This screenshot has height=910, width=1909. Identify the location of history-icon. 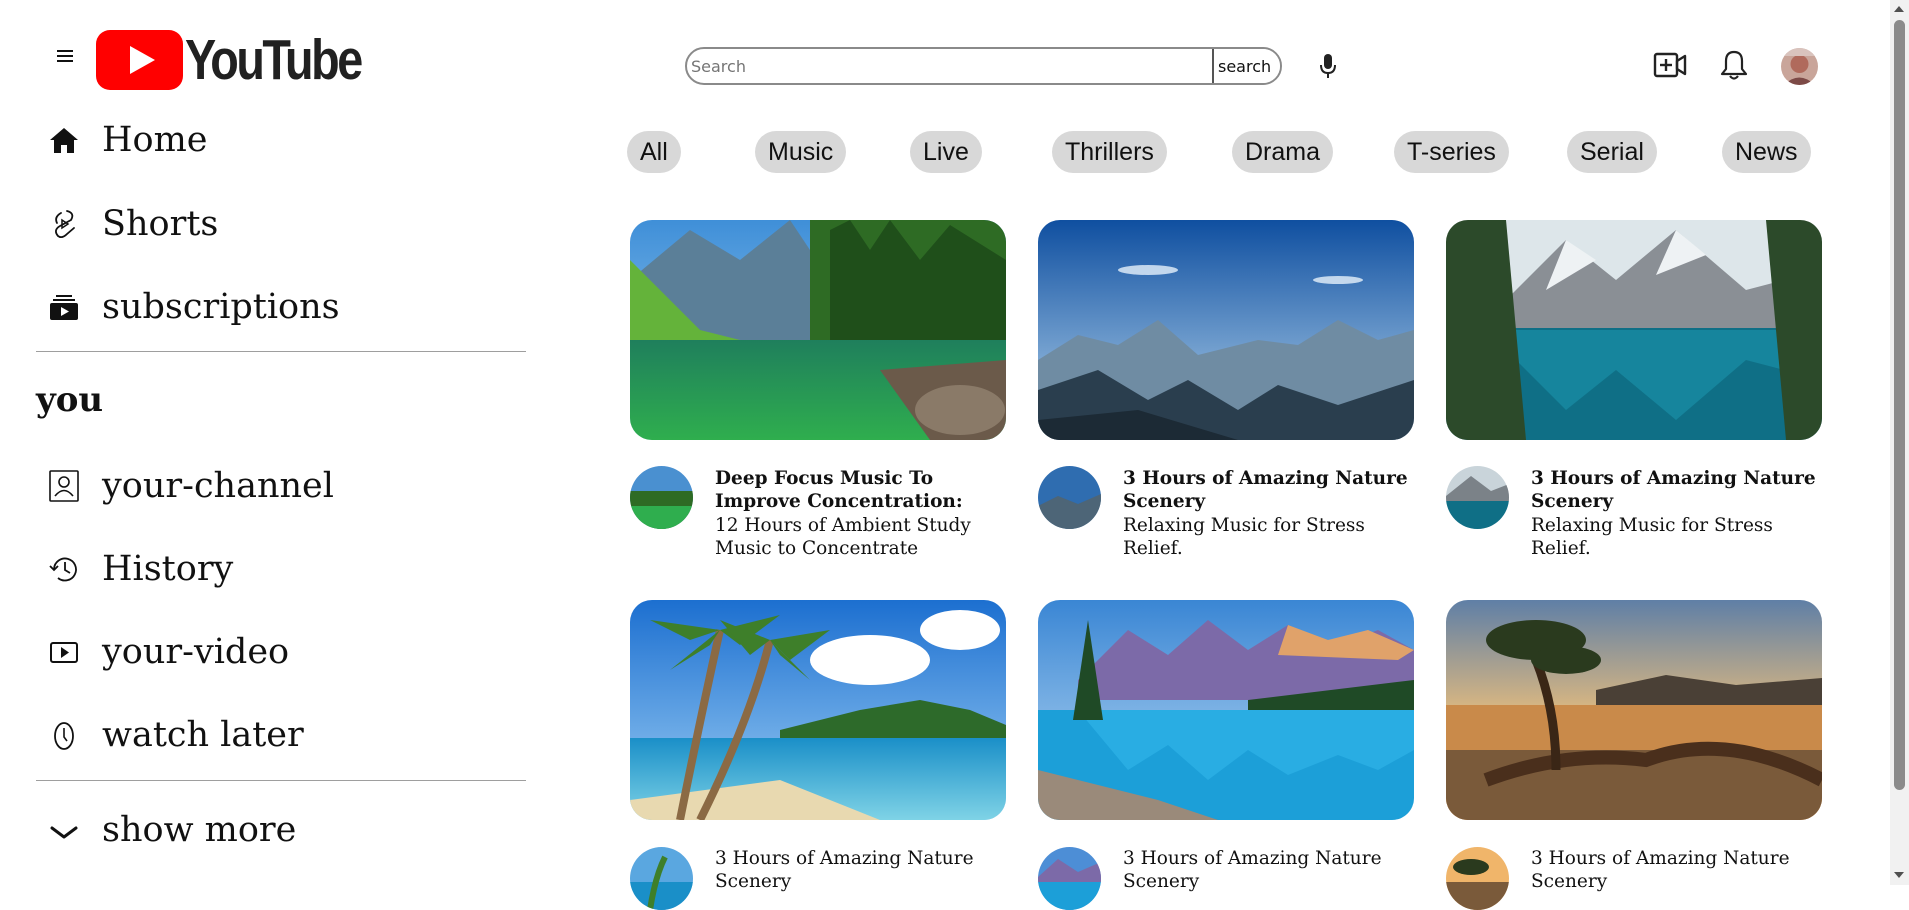
(64, 569).